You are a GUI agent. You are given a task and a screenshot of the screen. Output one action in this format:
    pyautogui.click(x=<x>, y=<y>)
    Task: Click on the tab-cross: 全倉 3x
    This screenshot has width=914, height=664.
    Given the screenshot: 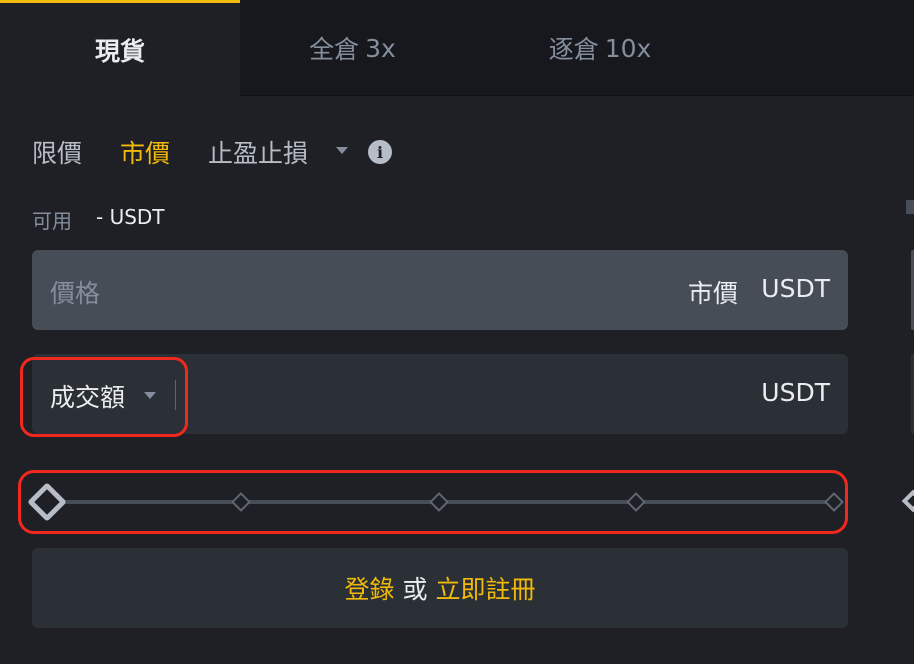 What is the action you would take?
    pyautogui.click(x=352, y=48)
    